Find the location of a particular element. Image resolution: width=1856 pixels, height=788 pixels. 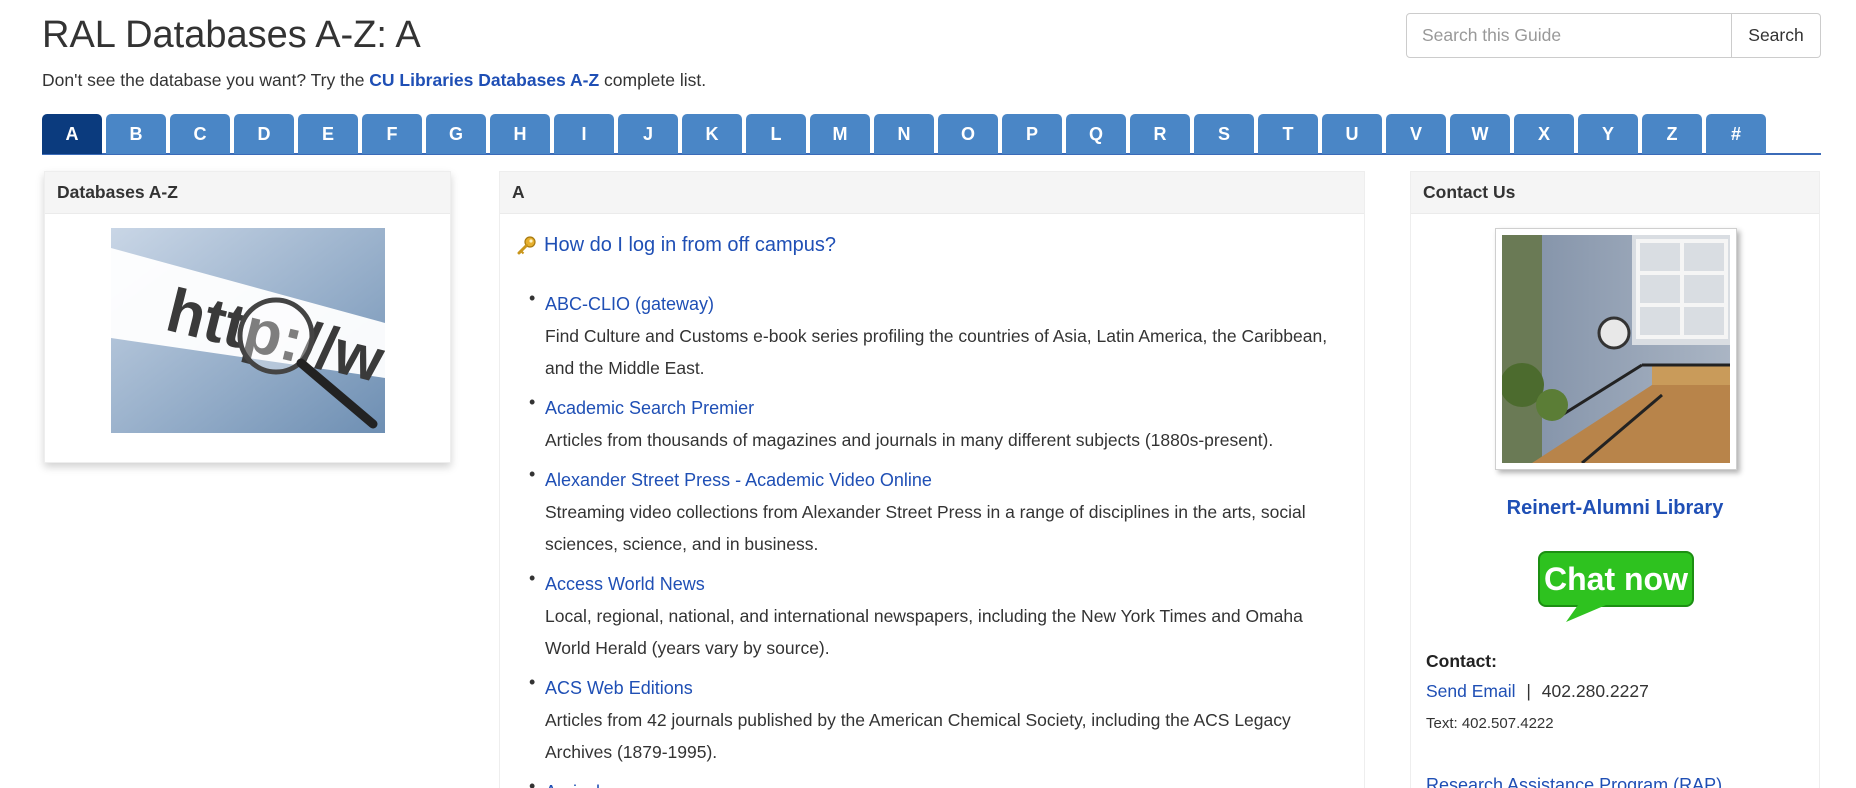

letter-tab: M is located at coordinates (840, 134).